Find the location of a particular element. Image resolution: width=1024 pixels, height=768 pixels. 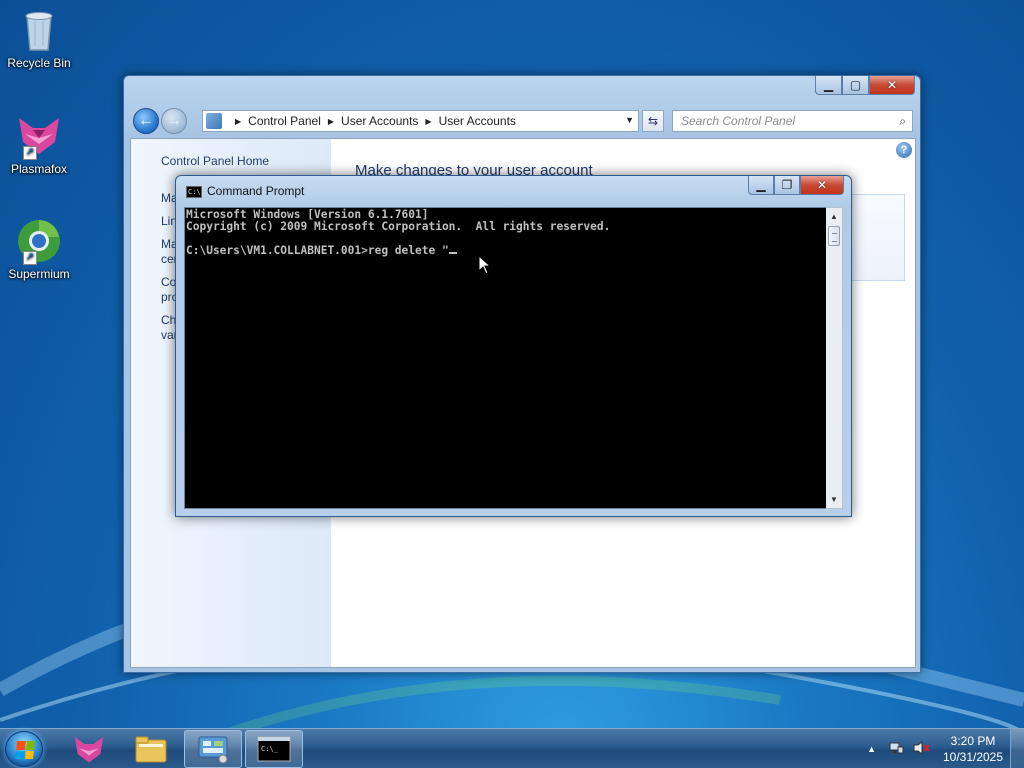

desktop-icon-supermium: ↗ Supermium is located at coordinates (39, 249).